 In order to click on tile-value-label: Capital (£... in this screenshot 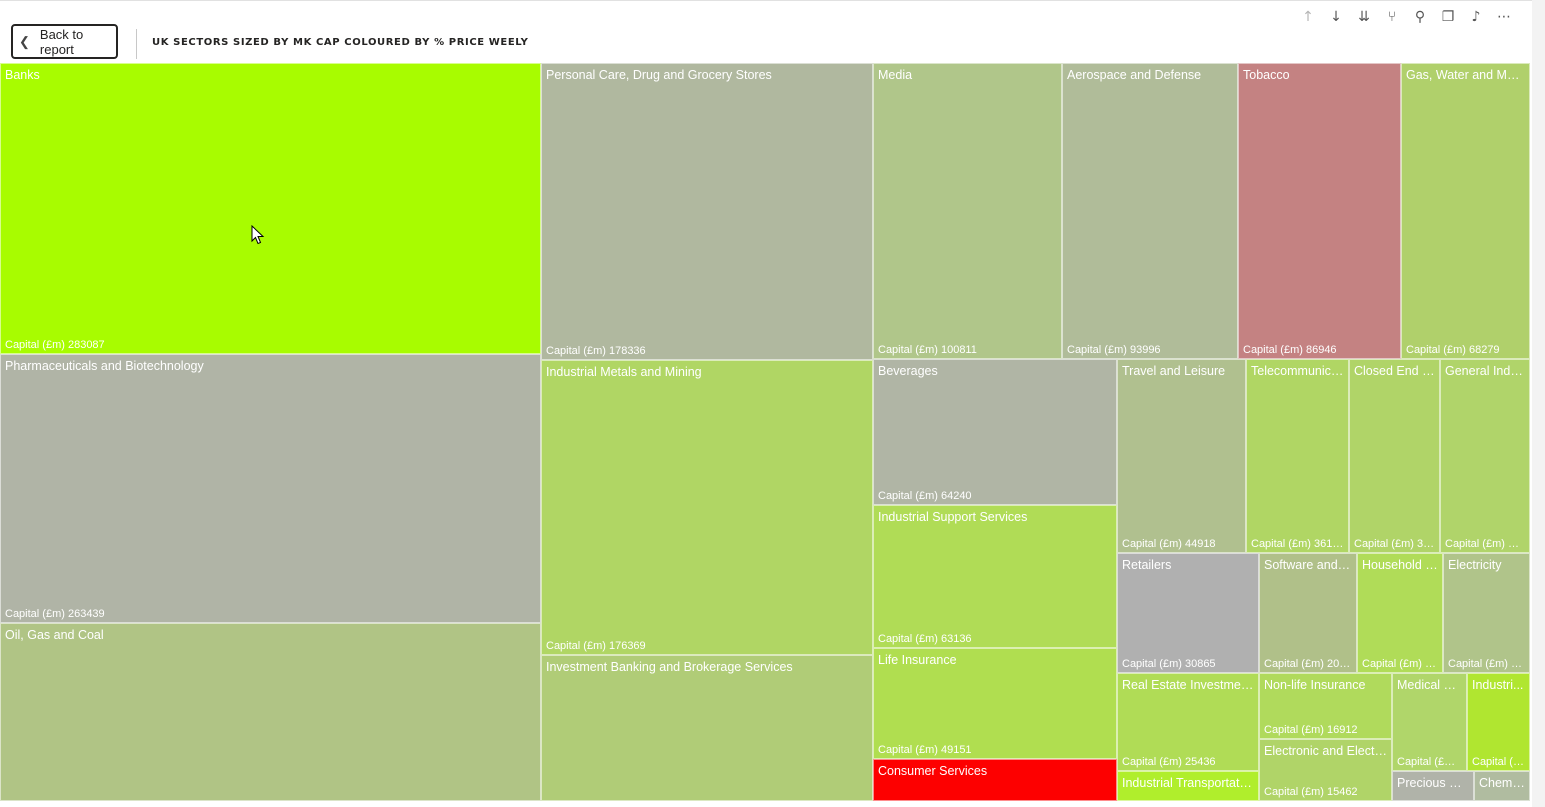, I will do `click(1498, 762)`.